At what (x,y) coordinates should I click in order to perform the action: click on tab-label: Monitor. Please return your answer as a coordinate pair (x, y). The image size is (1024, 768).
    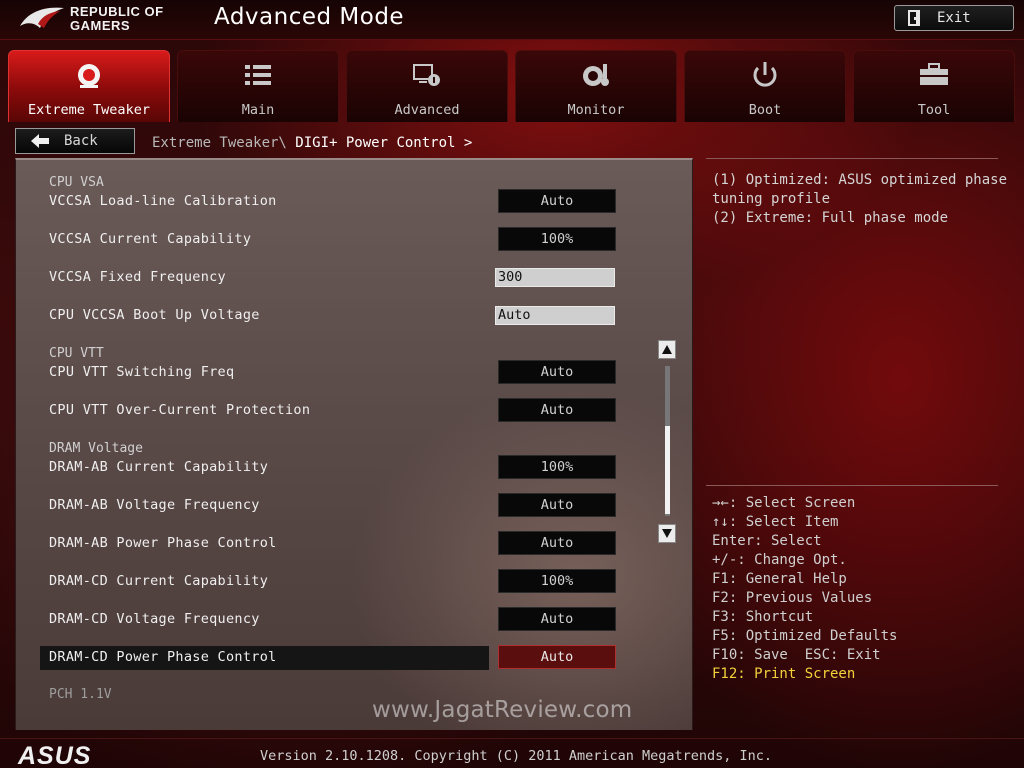
    Looking at the image, I should click on (596, 110).